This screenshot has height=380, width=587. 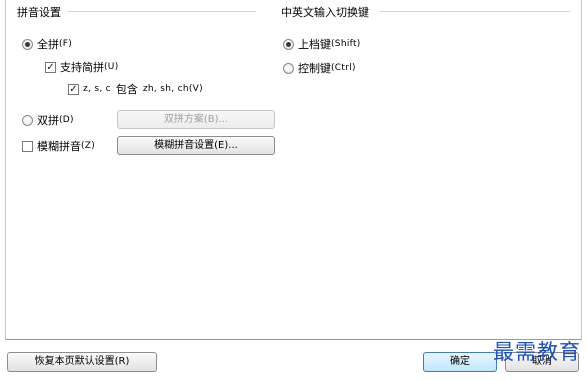 What do you see at coordinates (111, 67) in the screenshot?
I see `support-abbrev-key: (U)` at bounding box center [111, 67].